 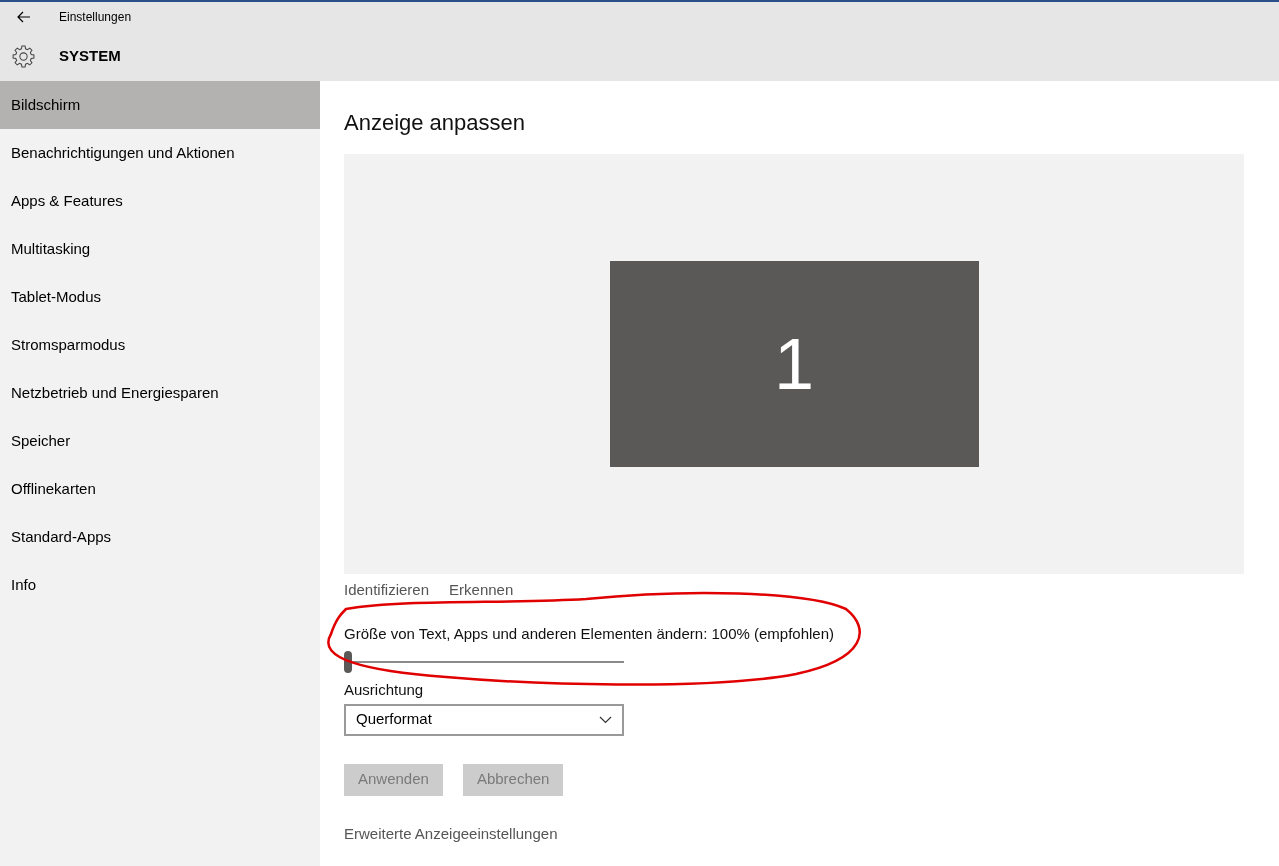 I want to click on settings-icon, so click(x=23, y=56).